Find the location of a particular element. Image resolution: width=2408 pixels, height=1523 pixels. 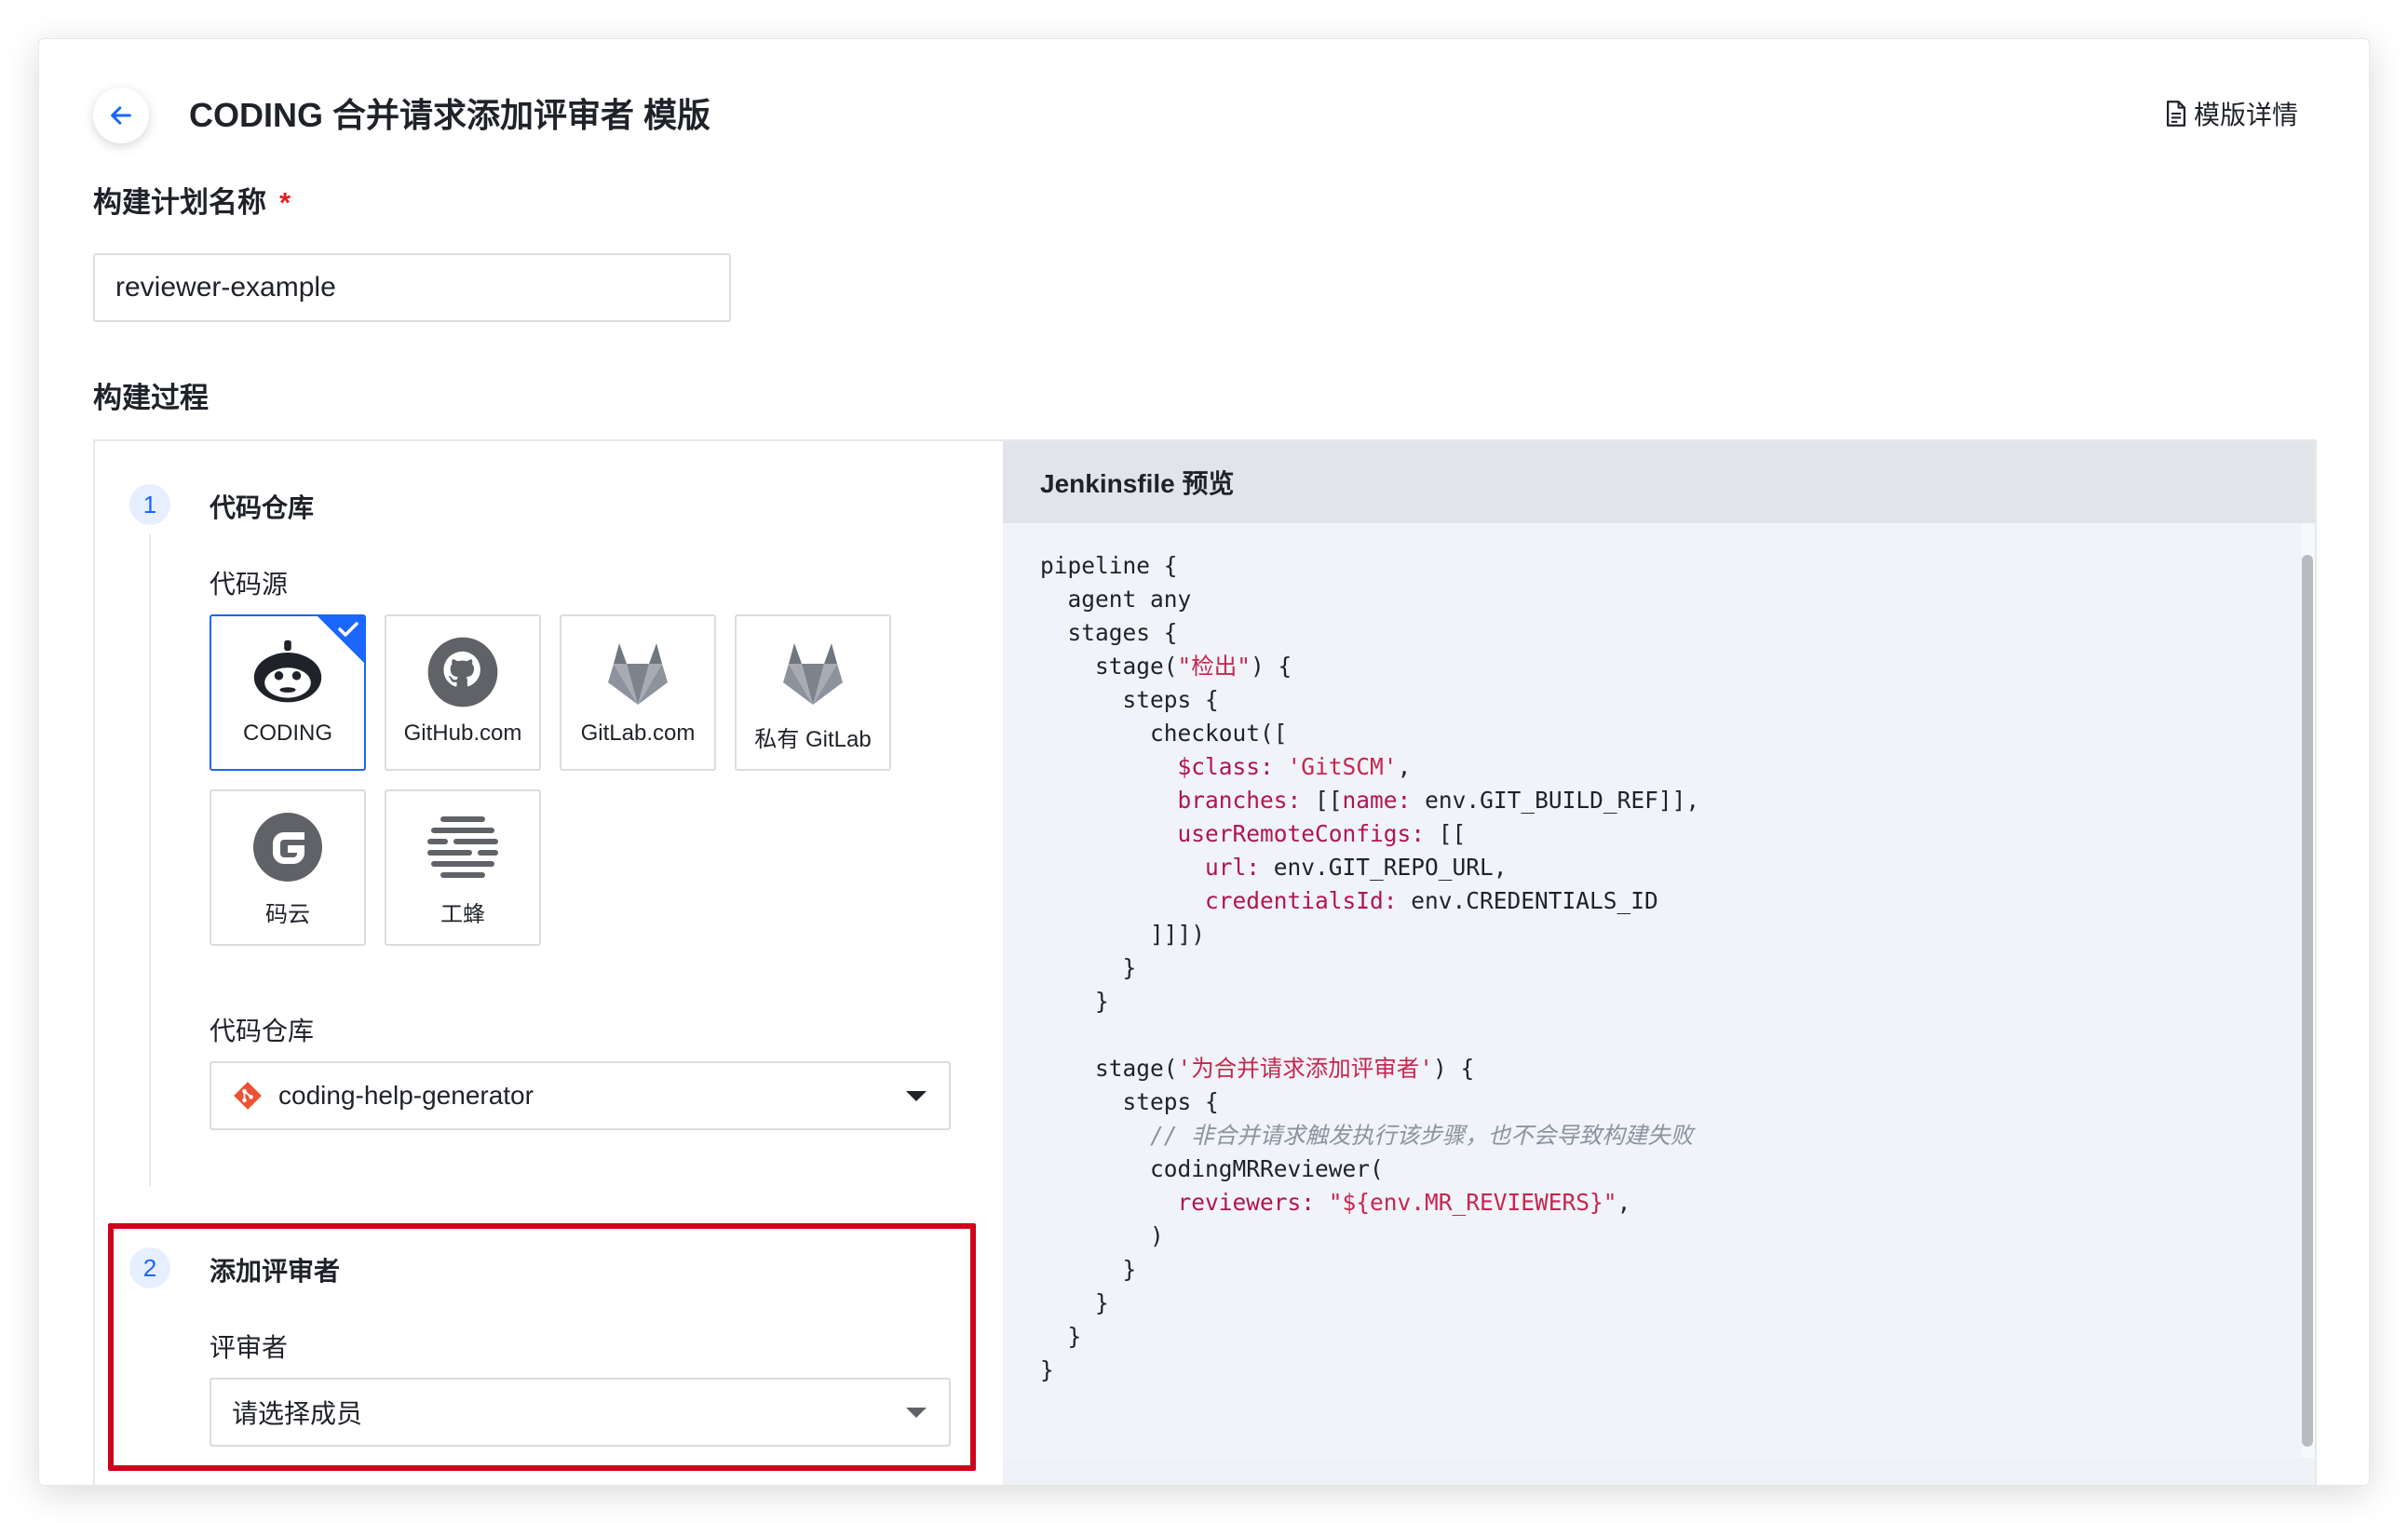

code-scrollbar-thumb is located at coordinates (2307, 1001).